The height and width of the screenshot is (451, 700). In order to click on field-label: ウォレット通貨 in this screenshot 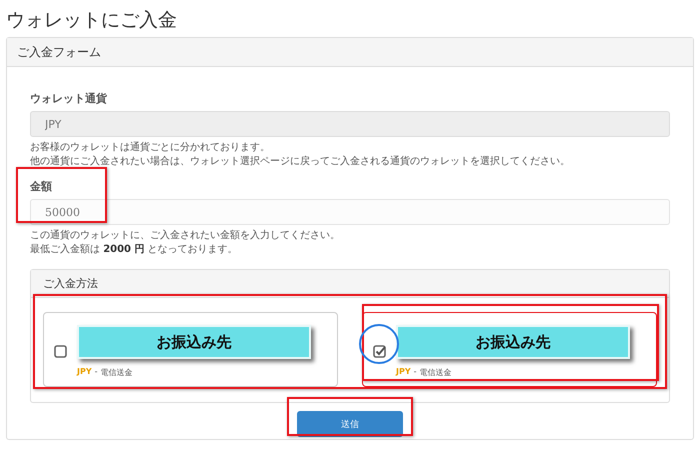, I will do `click(69, 98)`.